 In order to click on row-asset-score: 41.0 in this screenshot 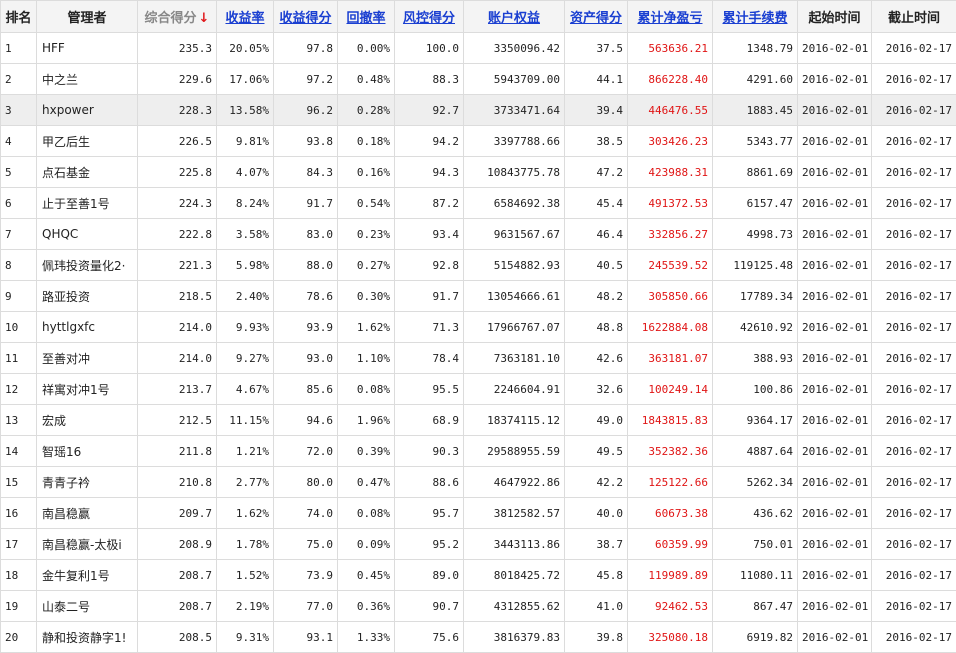, I will do `click(596, 606)`.